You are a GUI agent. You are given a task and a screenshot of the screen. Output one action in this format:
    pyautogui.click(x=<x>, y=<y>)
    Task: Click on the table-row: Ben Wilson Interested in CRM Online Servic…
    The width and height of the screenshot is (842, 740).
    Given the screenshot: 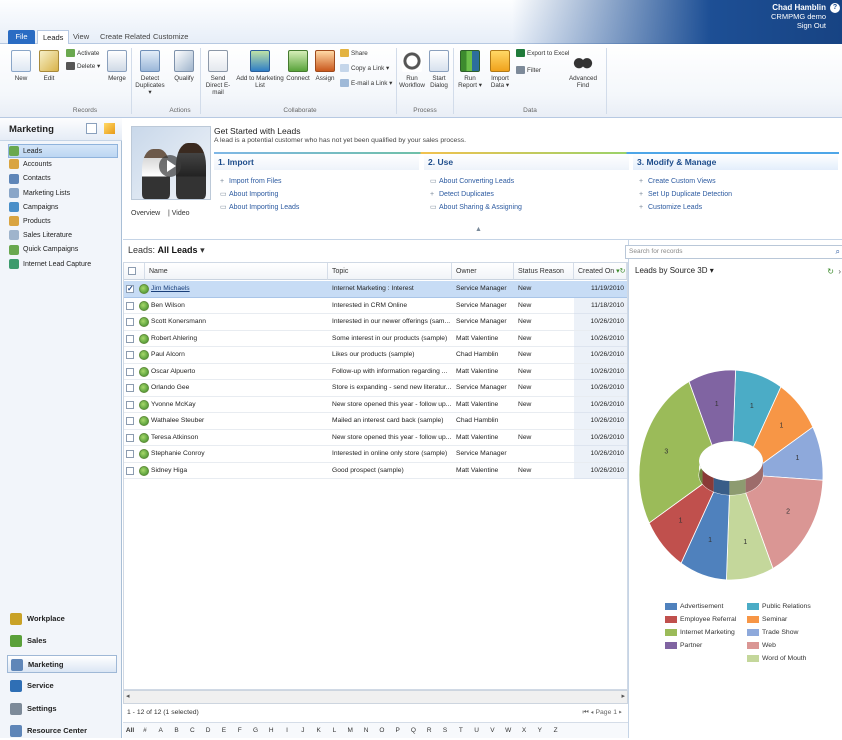 What is the action you would take?
    pyautogui.click(x=375, y=305)
    